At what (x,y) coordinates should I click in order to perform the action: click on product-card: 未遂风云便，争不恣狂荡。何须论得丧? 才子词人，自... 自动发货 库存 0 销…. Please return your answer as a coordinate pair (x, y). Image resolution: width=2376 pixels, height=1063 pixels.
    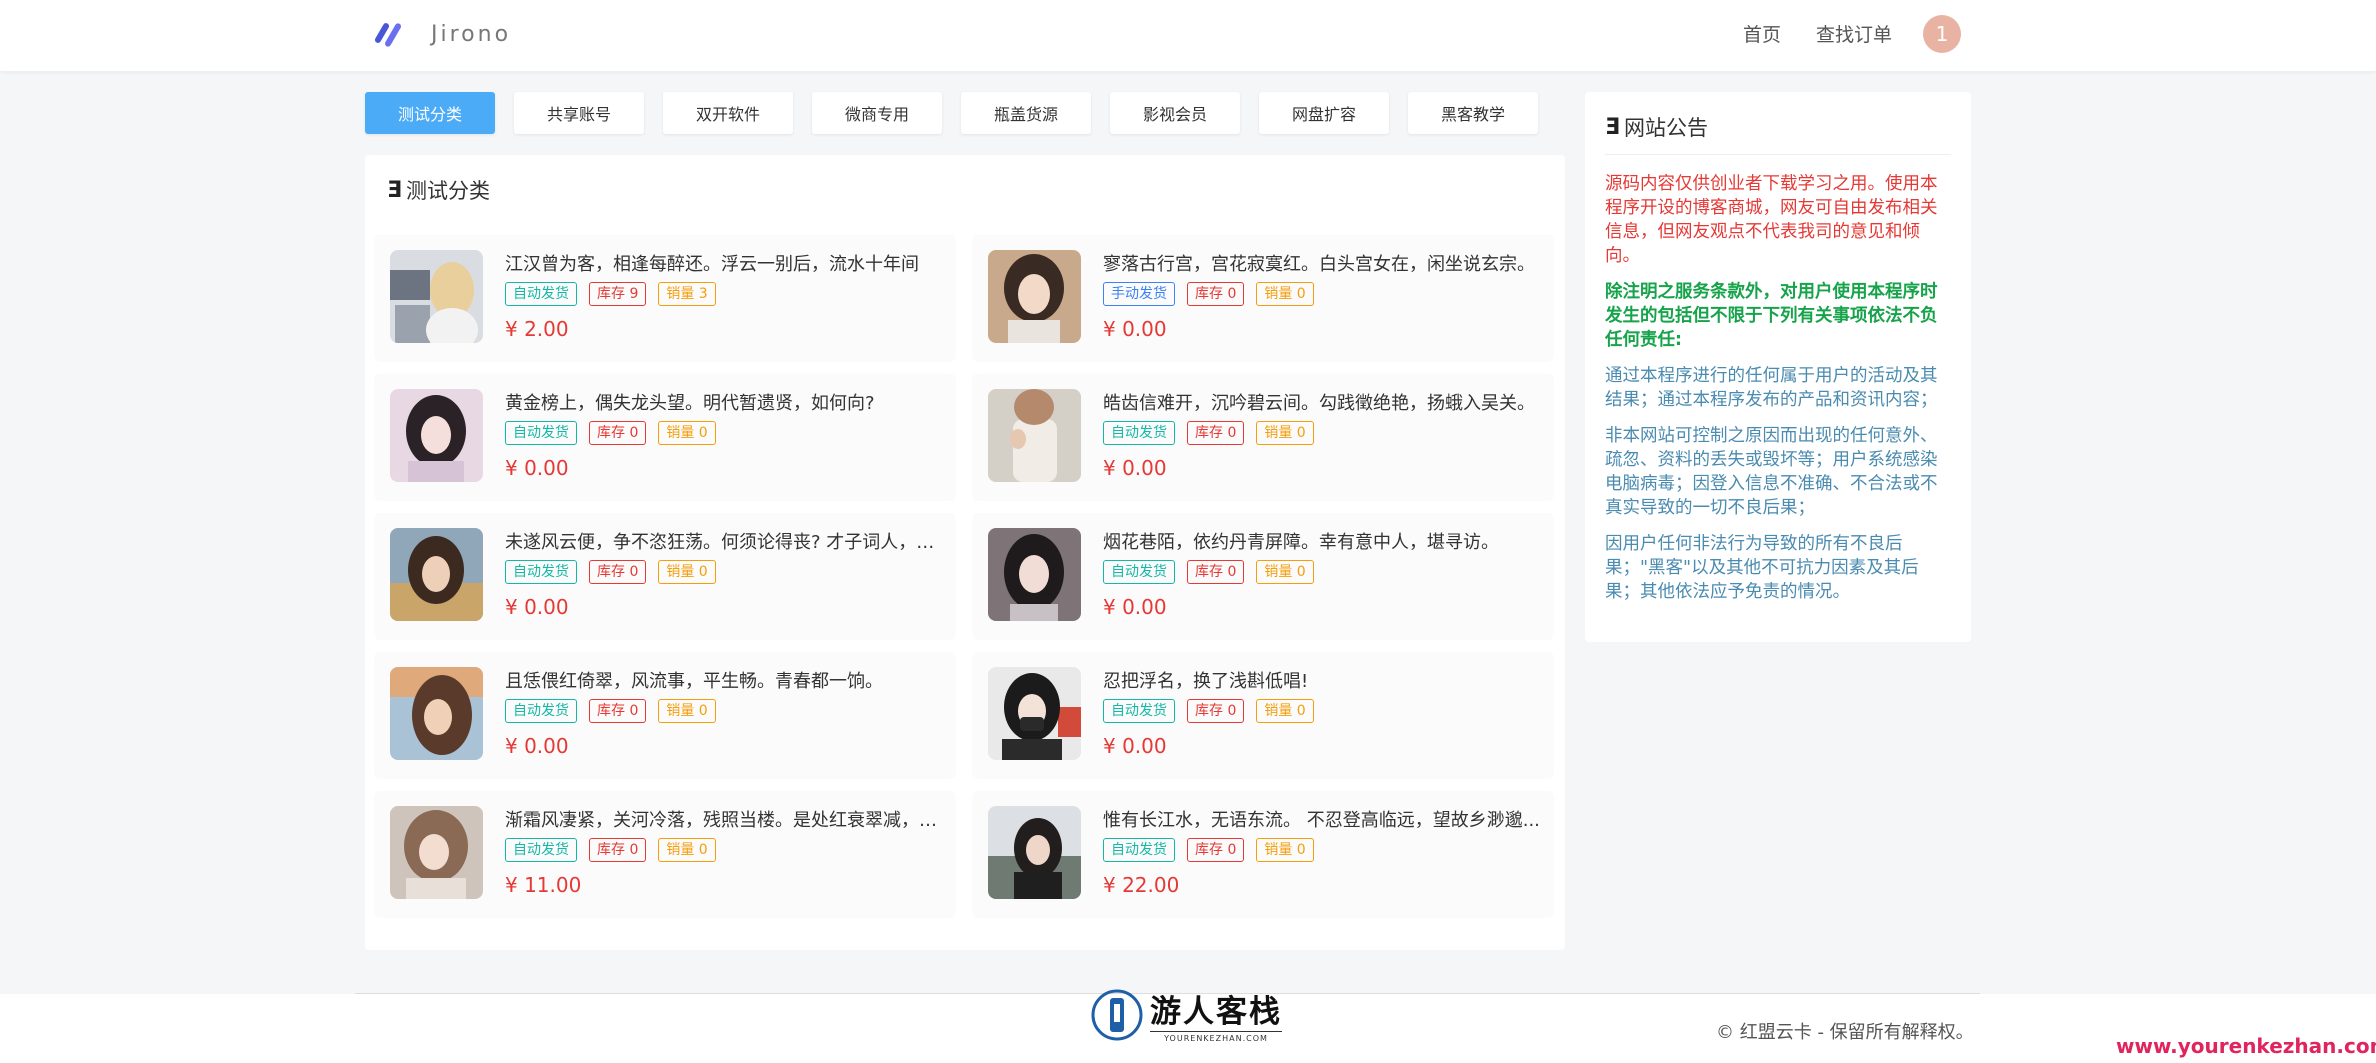
    Looking at the image, I should click on (665, 575).